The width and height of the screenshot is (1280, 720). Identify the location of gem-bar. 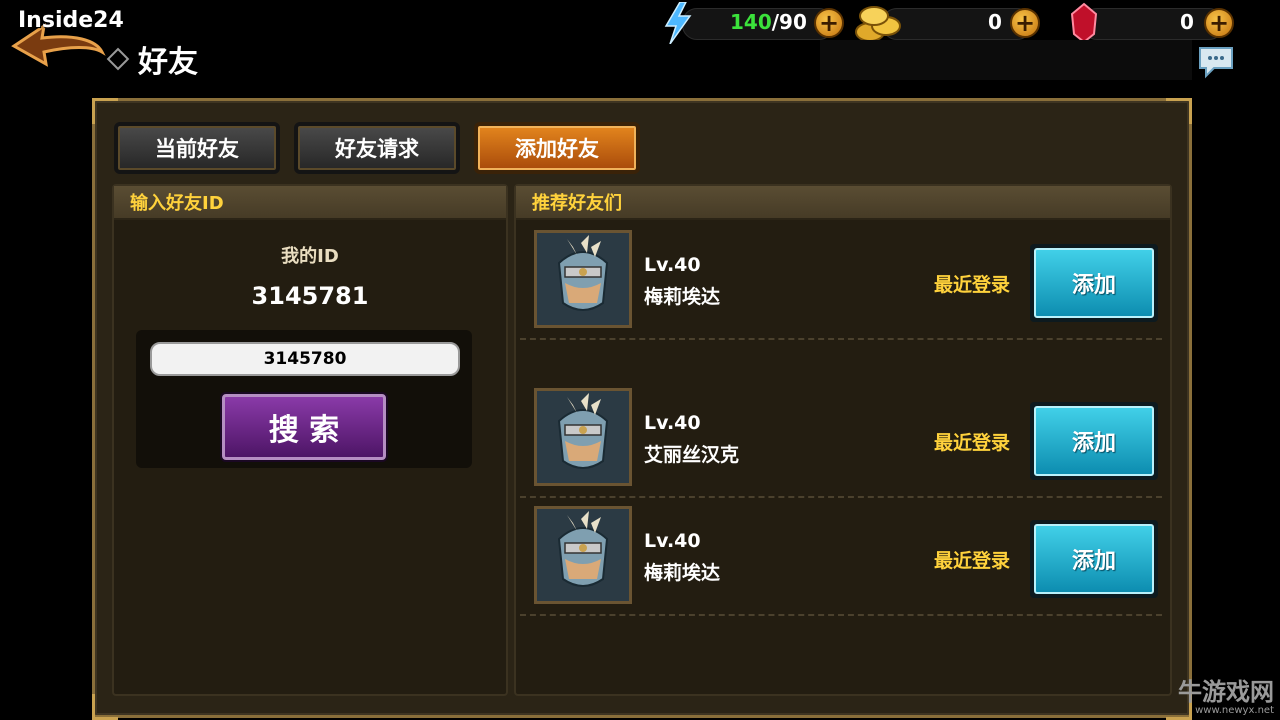
(1153, 24).